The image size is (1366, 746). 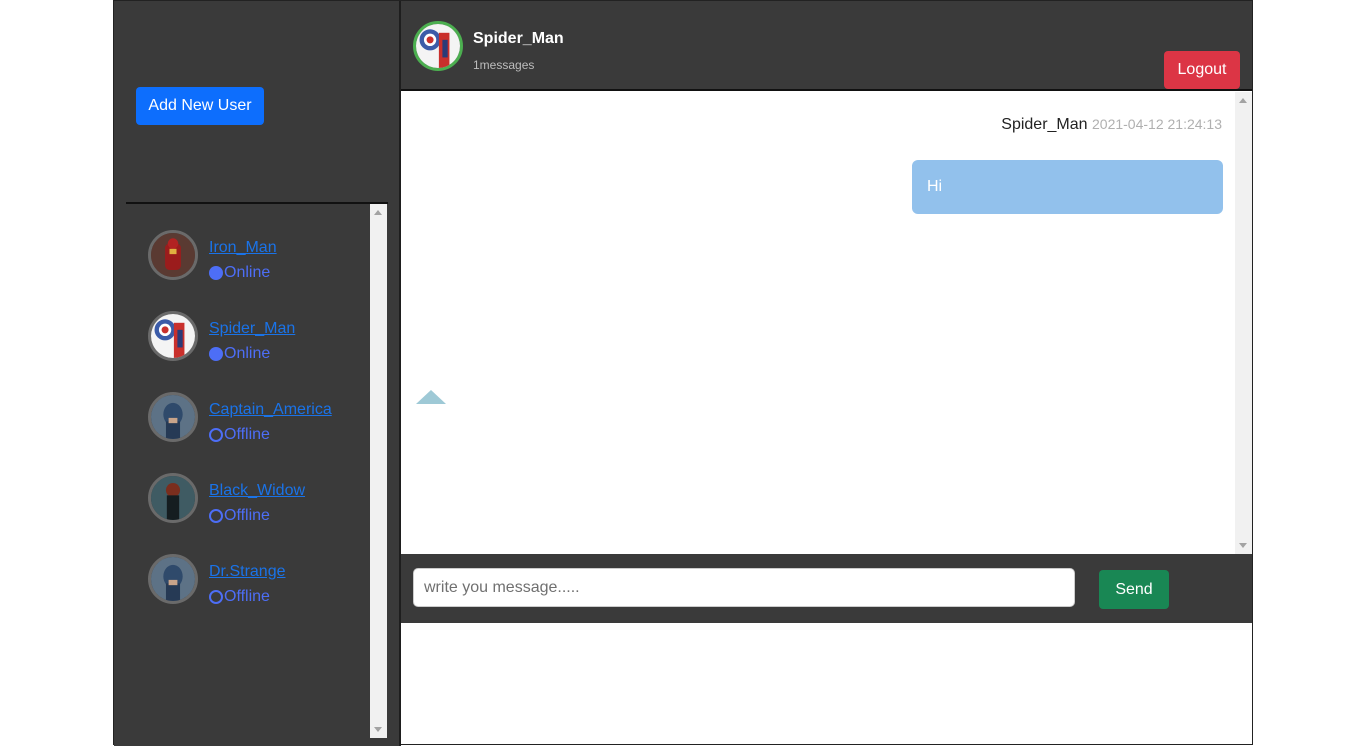 I want to click on message-timestamp: 2021-04-12 21:24:13, so click(x=1157, y=124).